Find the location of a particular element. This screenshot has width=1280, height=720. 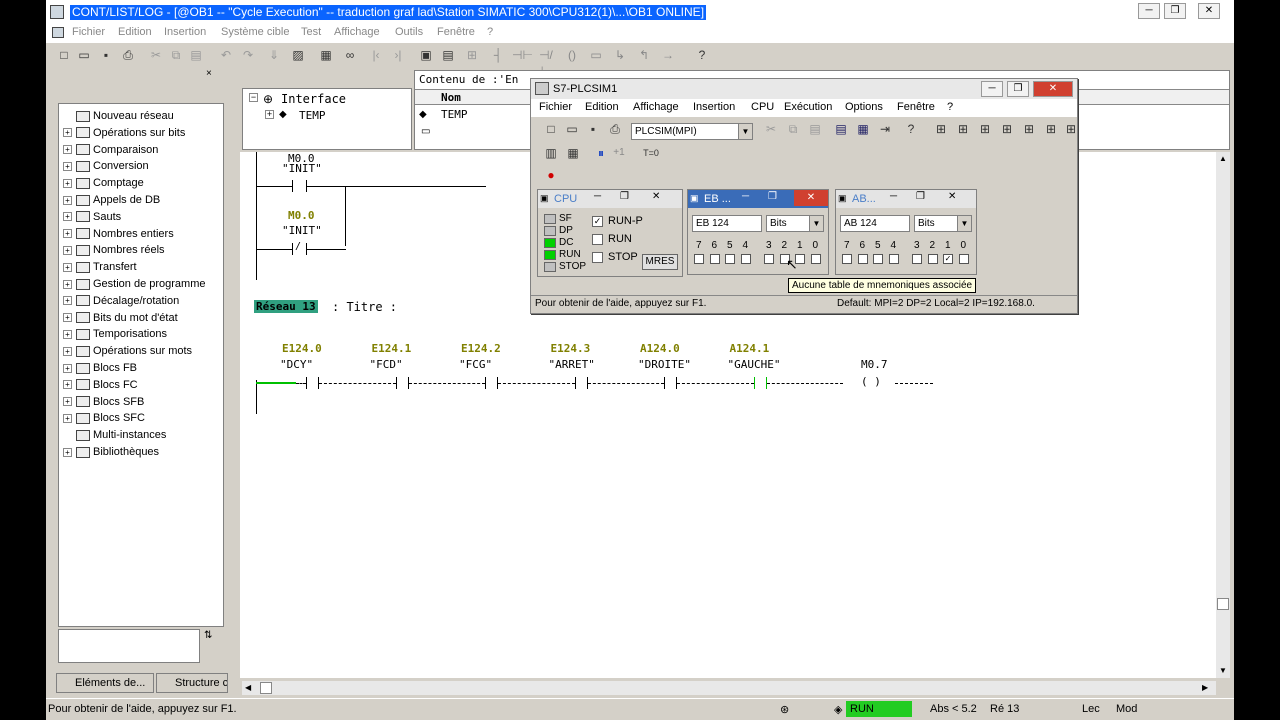

plc-record-icon: ● is located at coordinates (551, 175).